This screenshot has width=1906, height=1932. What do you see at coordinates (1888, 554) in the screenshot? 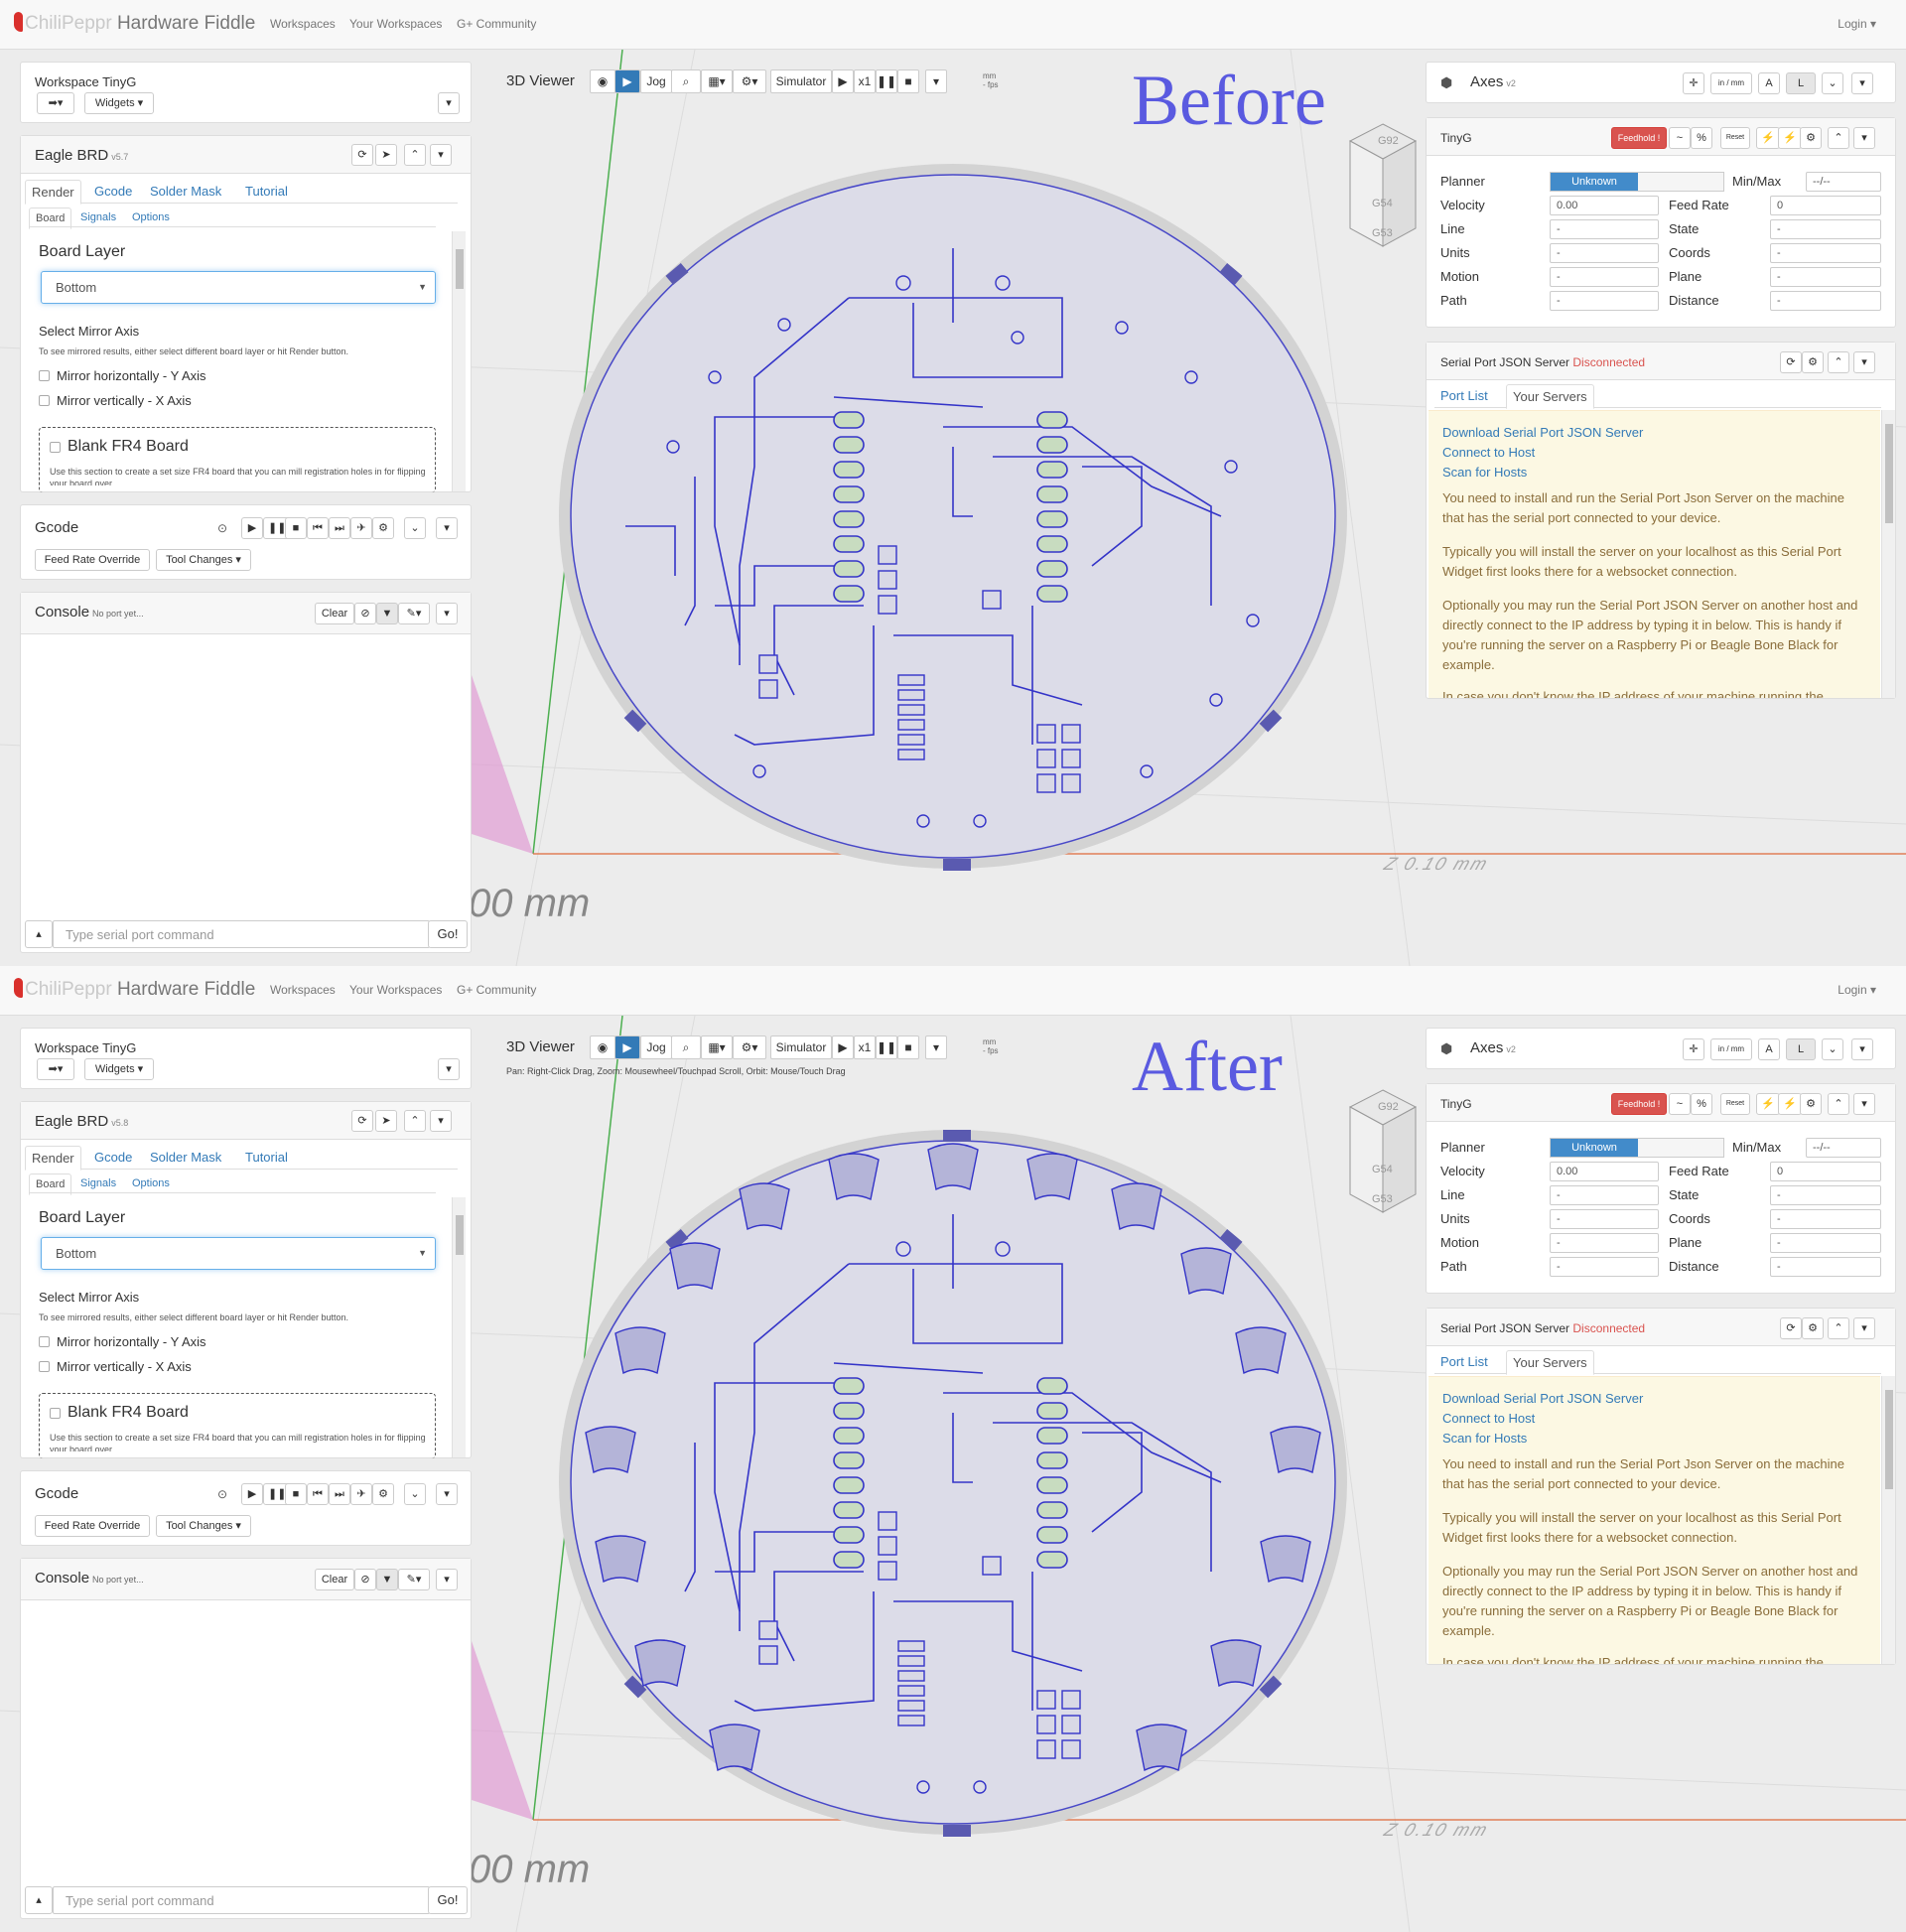
I see `serial-scrollbar` at bounding box center [1888, 554].